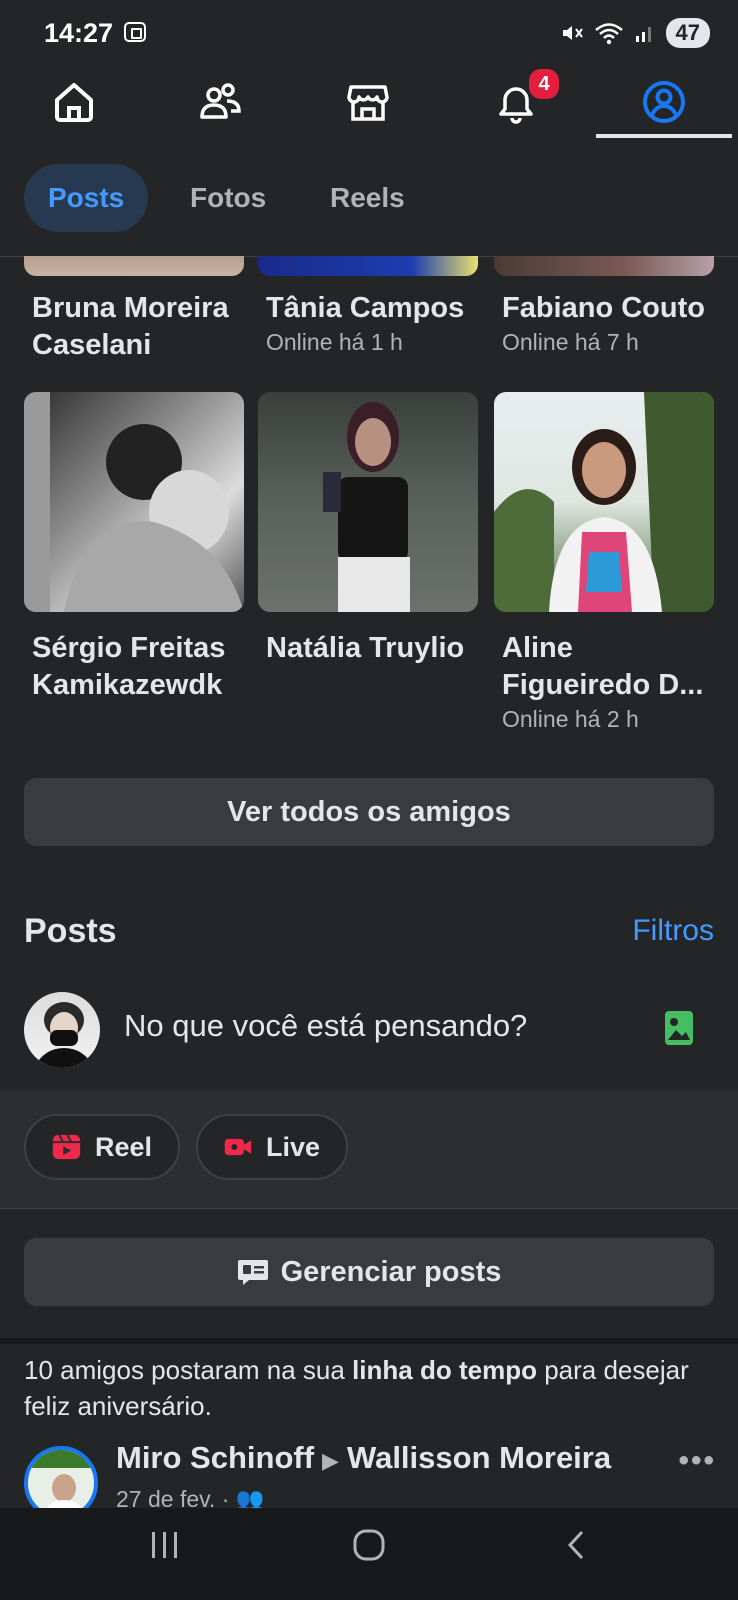  What do you see at coordinates (86, 198) in the screenshot?
I see `tab-posts: Posts` at bounding box center [86, 198].